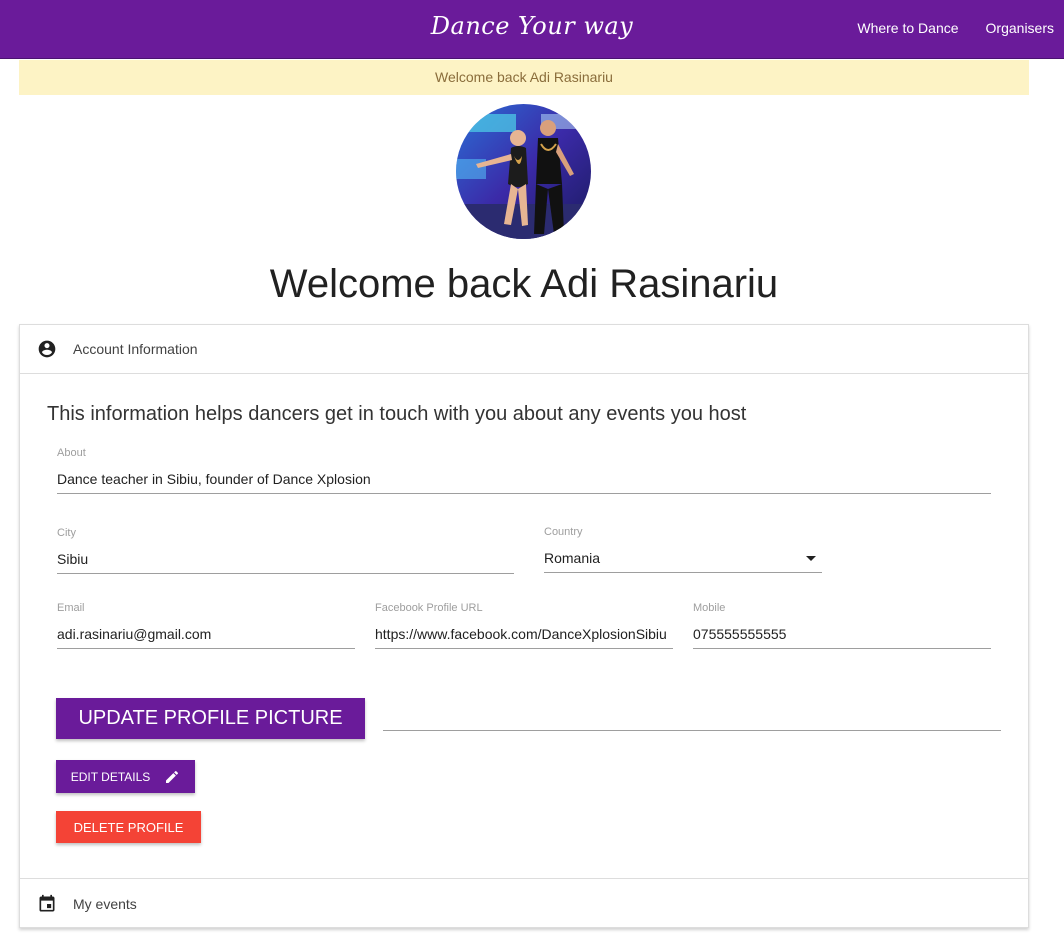 Image resolution: width=1064 pixels, height=935 pixels. I want to click on update-profile-picture-button: Update profile picture, so click(210, 718).